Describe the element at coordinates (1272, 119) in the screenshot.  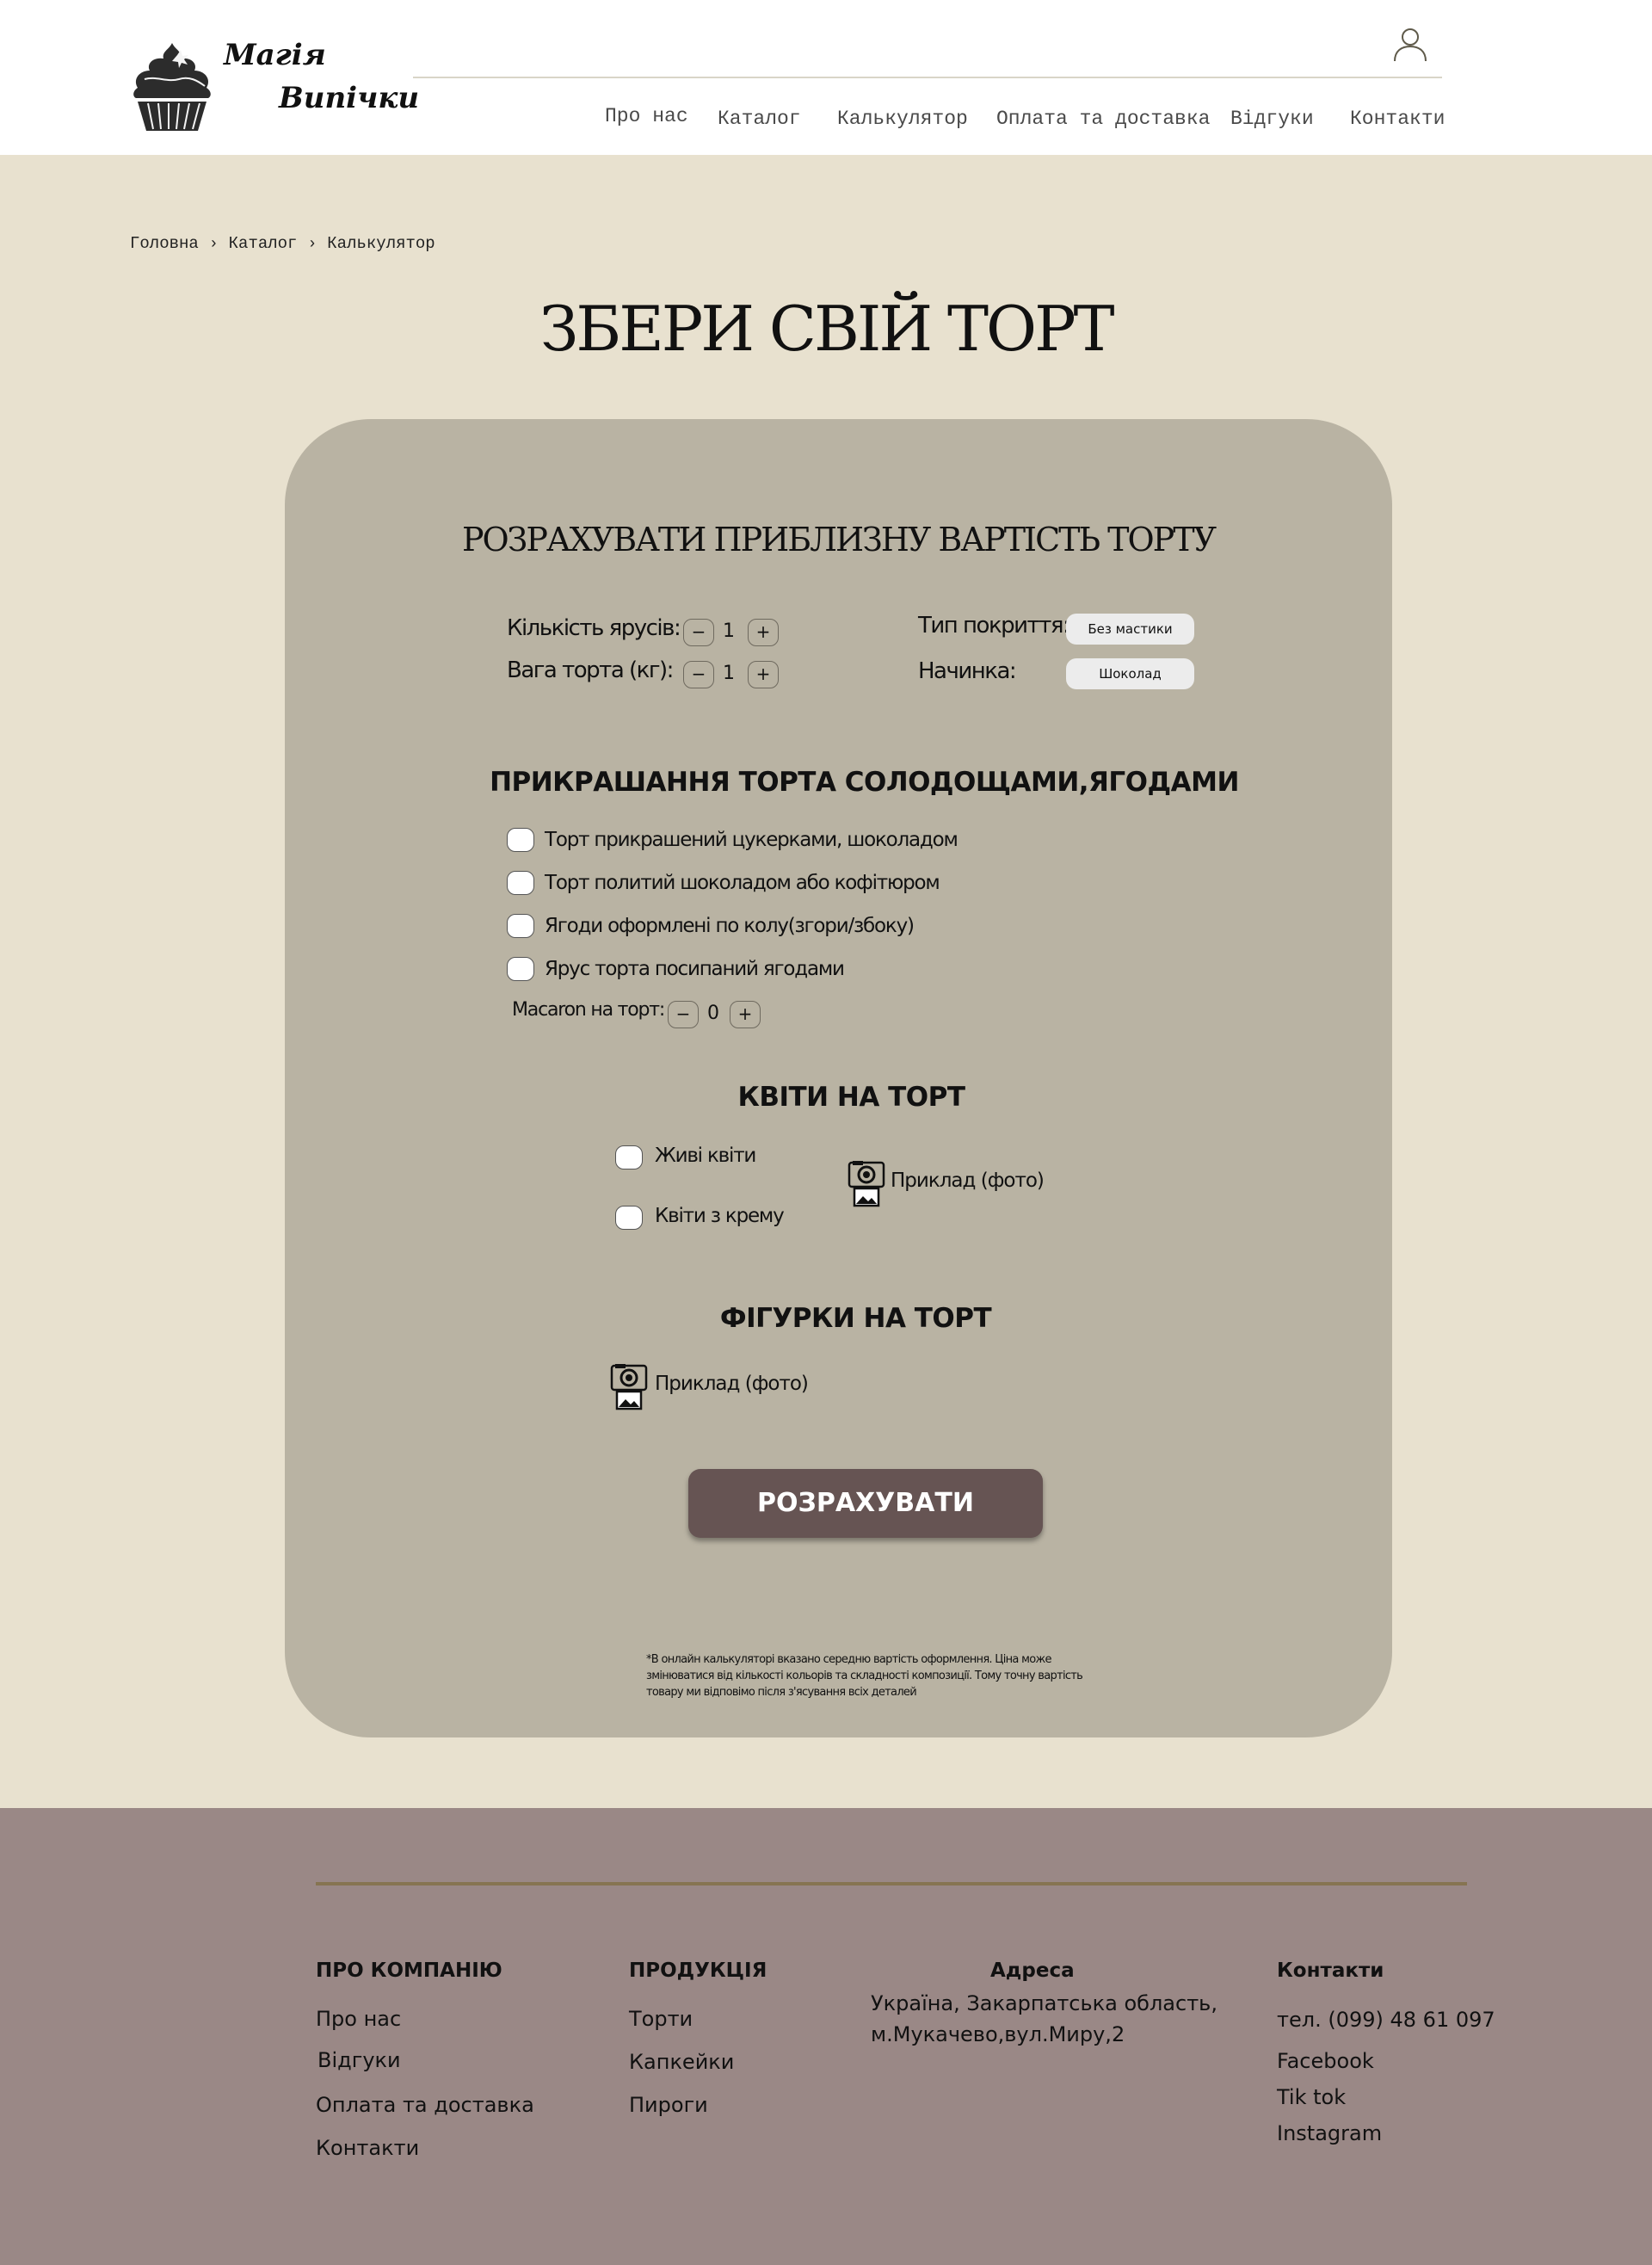
I see `nav-item-reviews: Відгуки` at that location.